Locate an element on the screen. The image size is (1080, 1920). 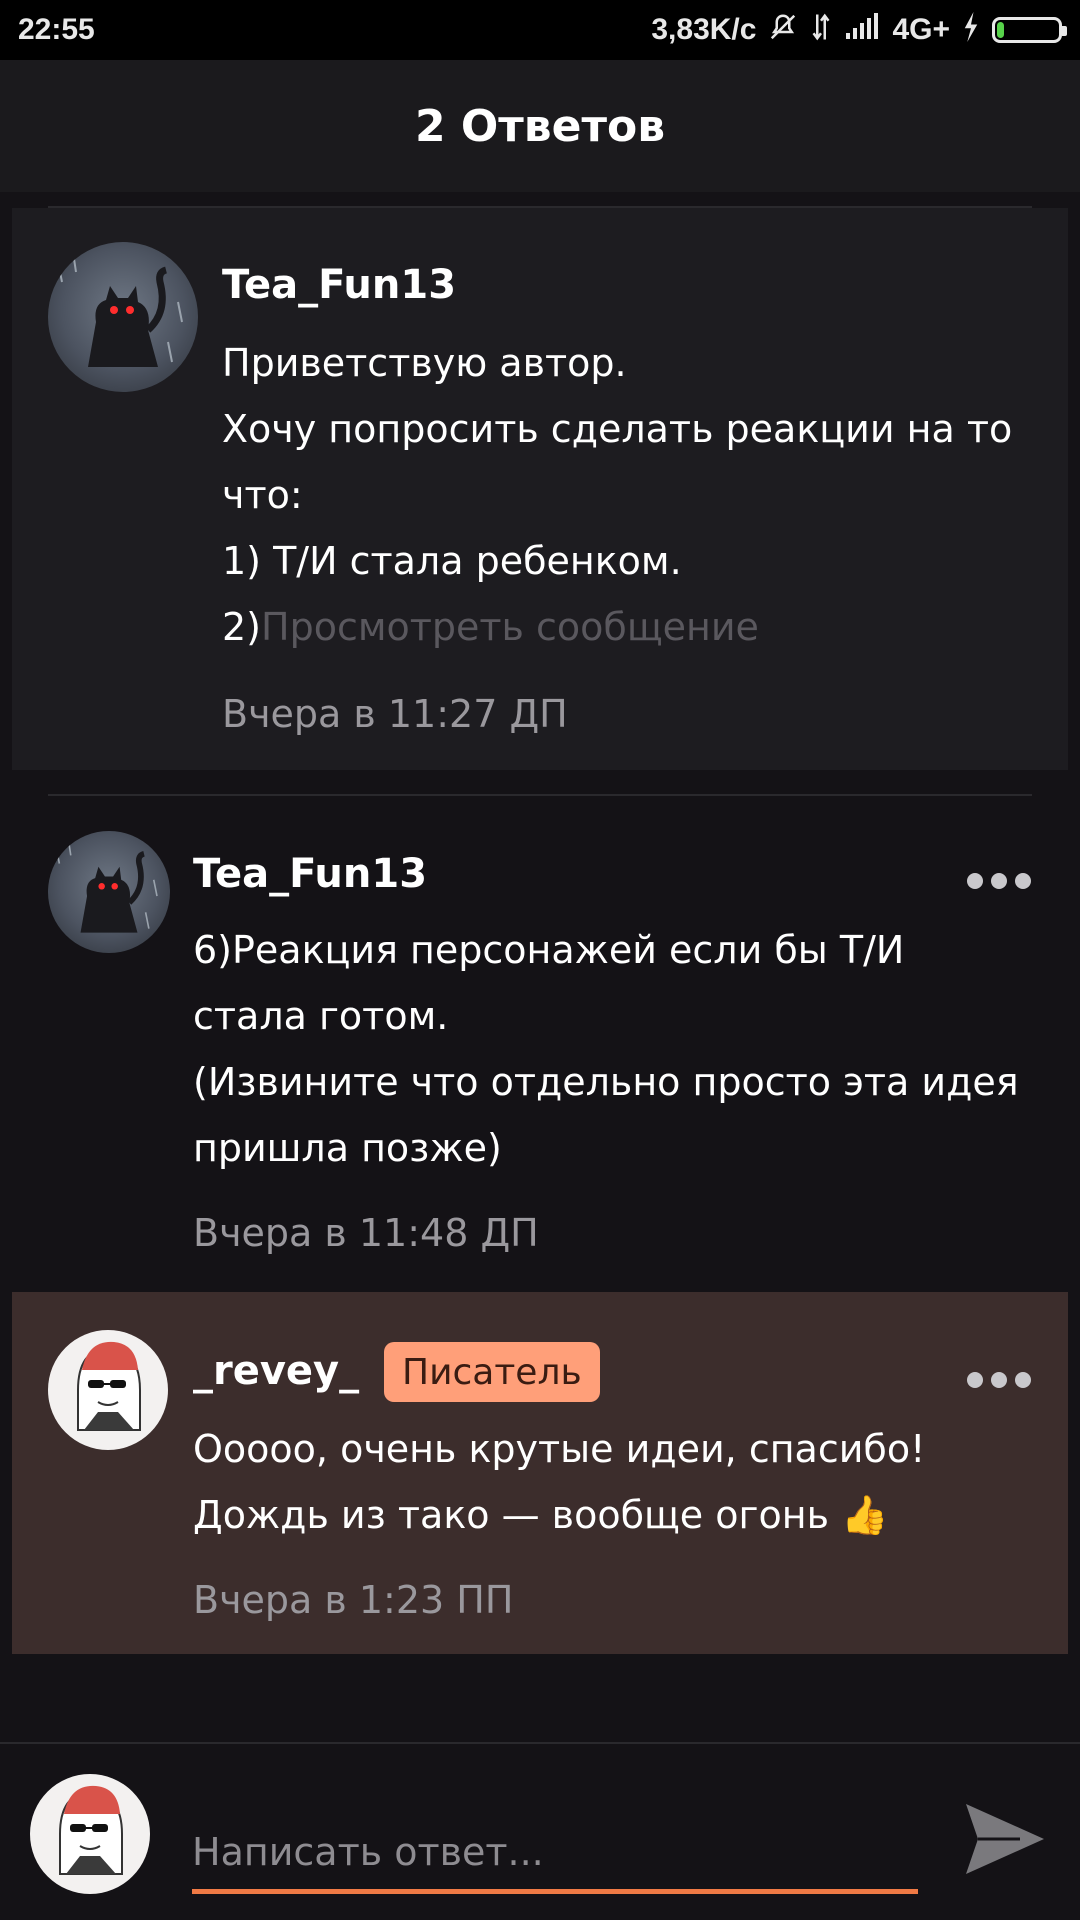
writer-badge: Писатель is located at coordinates (492, 1372).